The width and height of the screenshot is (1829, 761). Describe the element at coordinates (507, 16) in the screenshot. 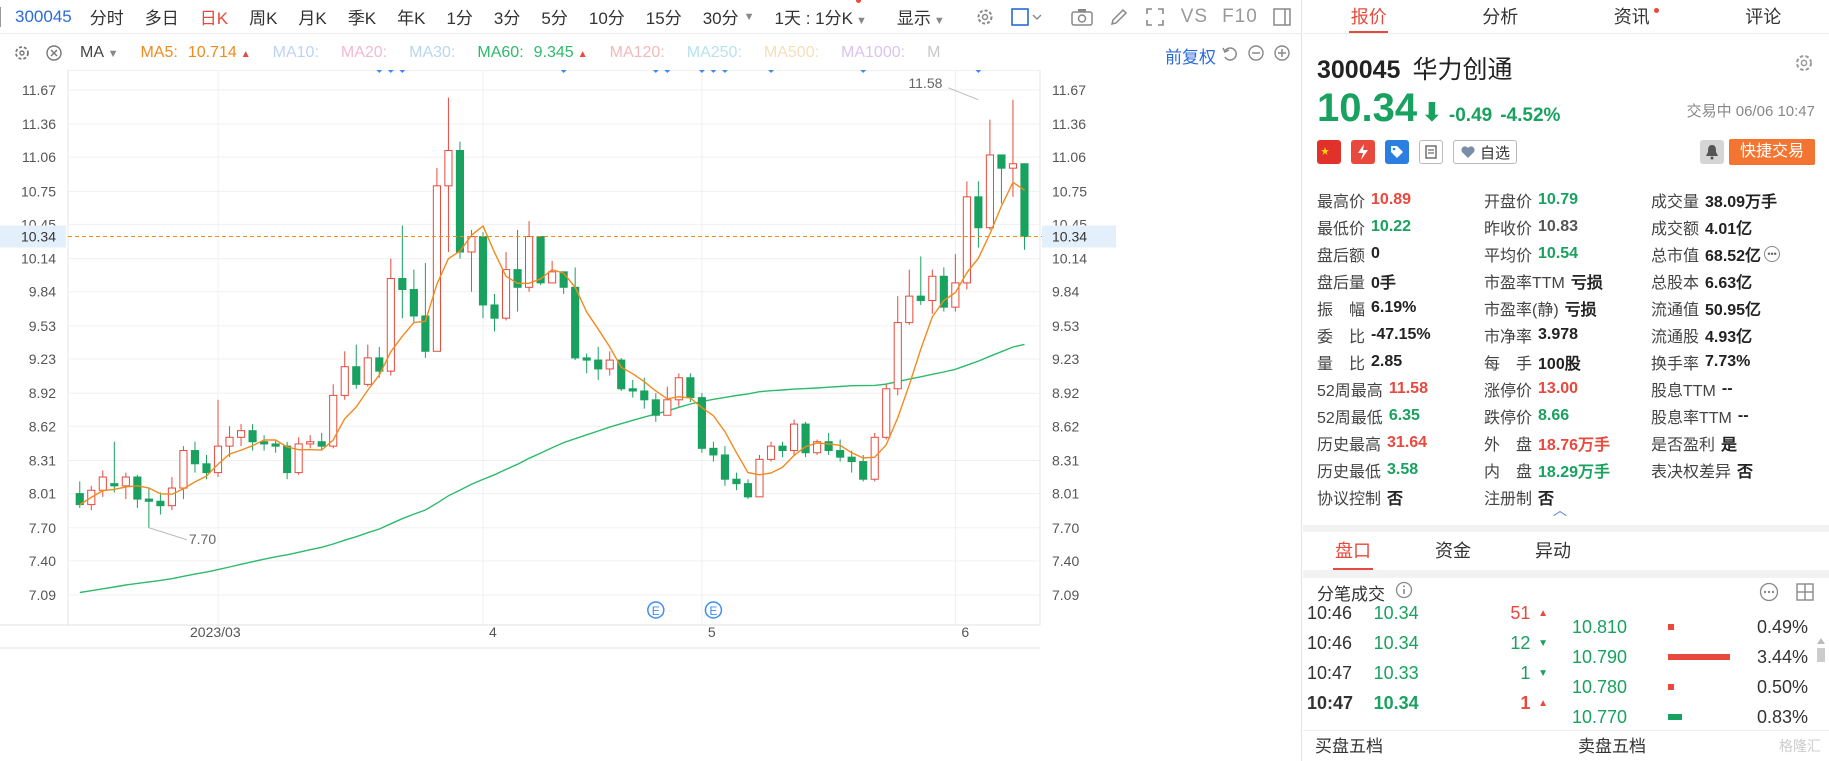

I see `period-tab: 3分` at that location.